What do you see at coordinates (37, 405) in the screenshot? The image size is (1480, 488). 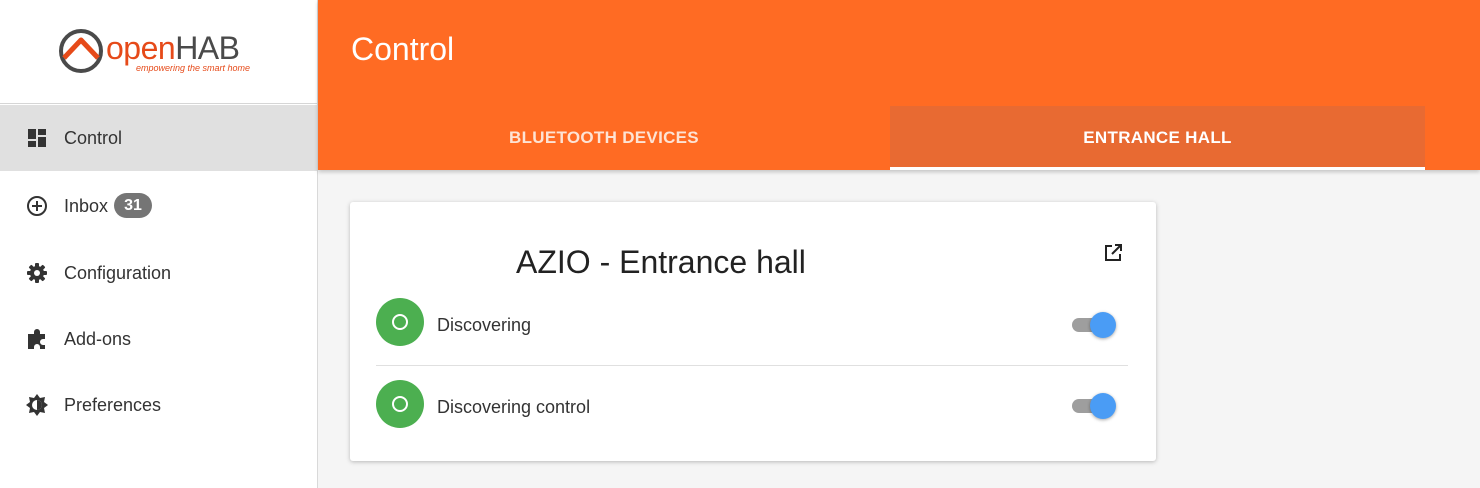 I see `brightness-icon` at bounding box center [37, 405].